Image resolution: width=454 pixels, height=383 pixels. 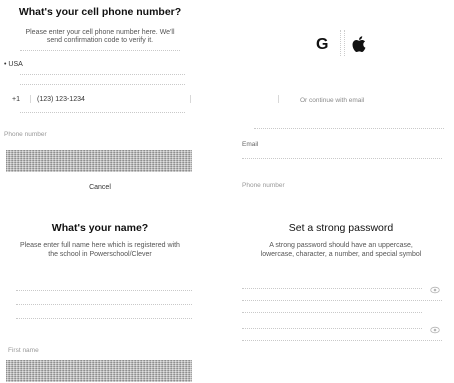 I want to click on password-hint-line, so click(x=332, y=312).